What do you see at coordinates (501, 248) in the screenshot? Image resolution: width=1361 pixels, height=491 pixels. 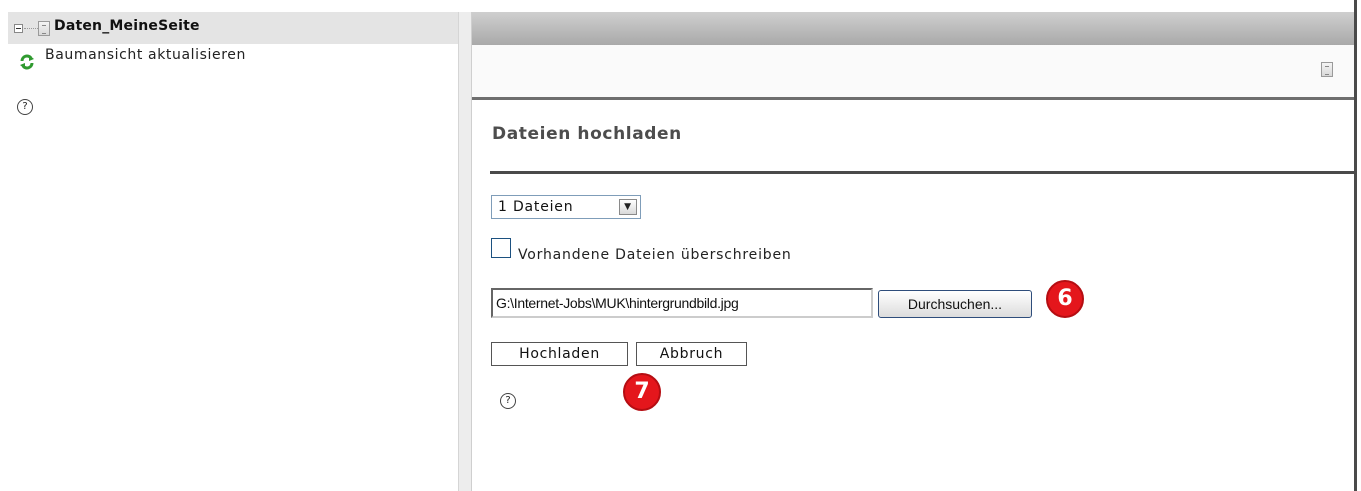 I see `overwrite-checkbox` at bounding box center [501, 248].